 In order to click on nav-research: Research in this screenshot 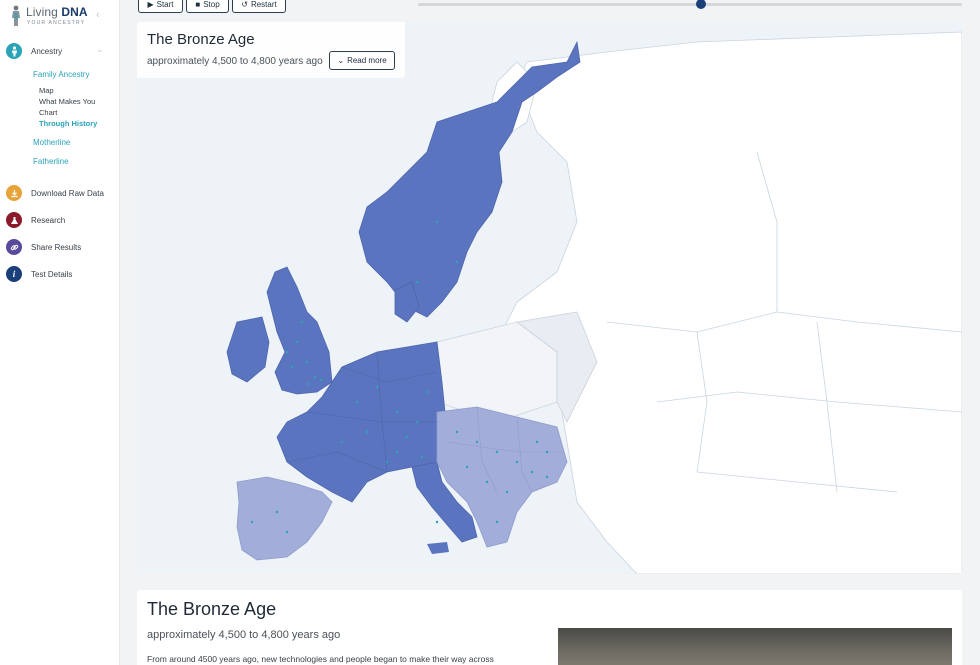, I will do `click(35, 220)`.